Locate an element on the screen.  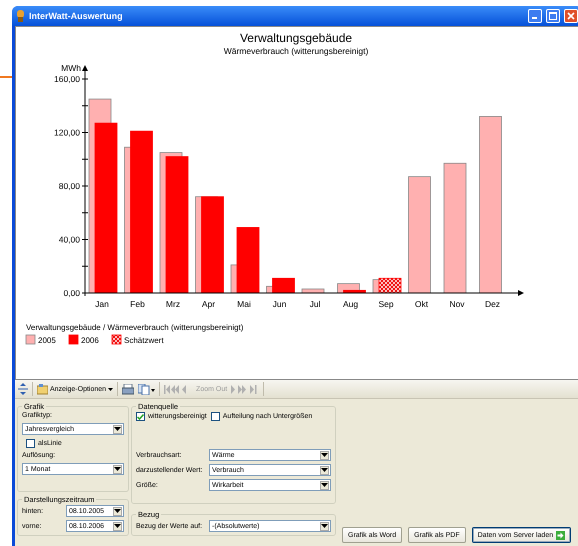
split-icon is located at coordinates (23, 389).